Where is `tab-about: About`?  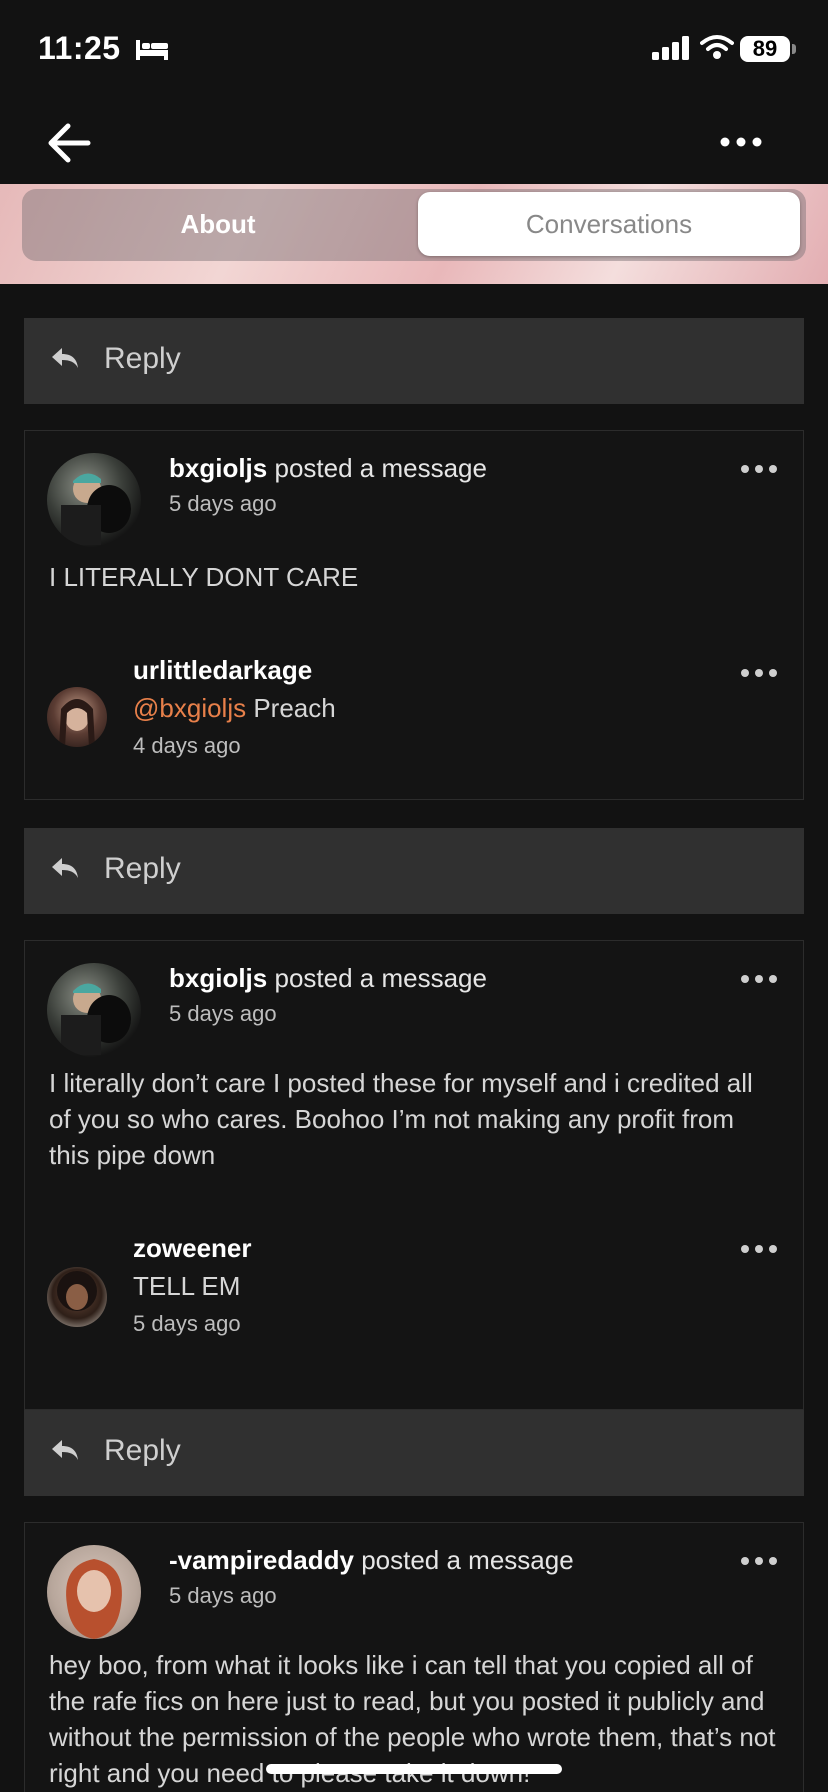 tab-about: About is located at coordinates (218, 224).